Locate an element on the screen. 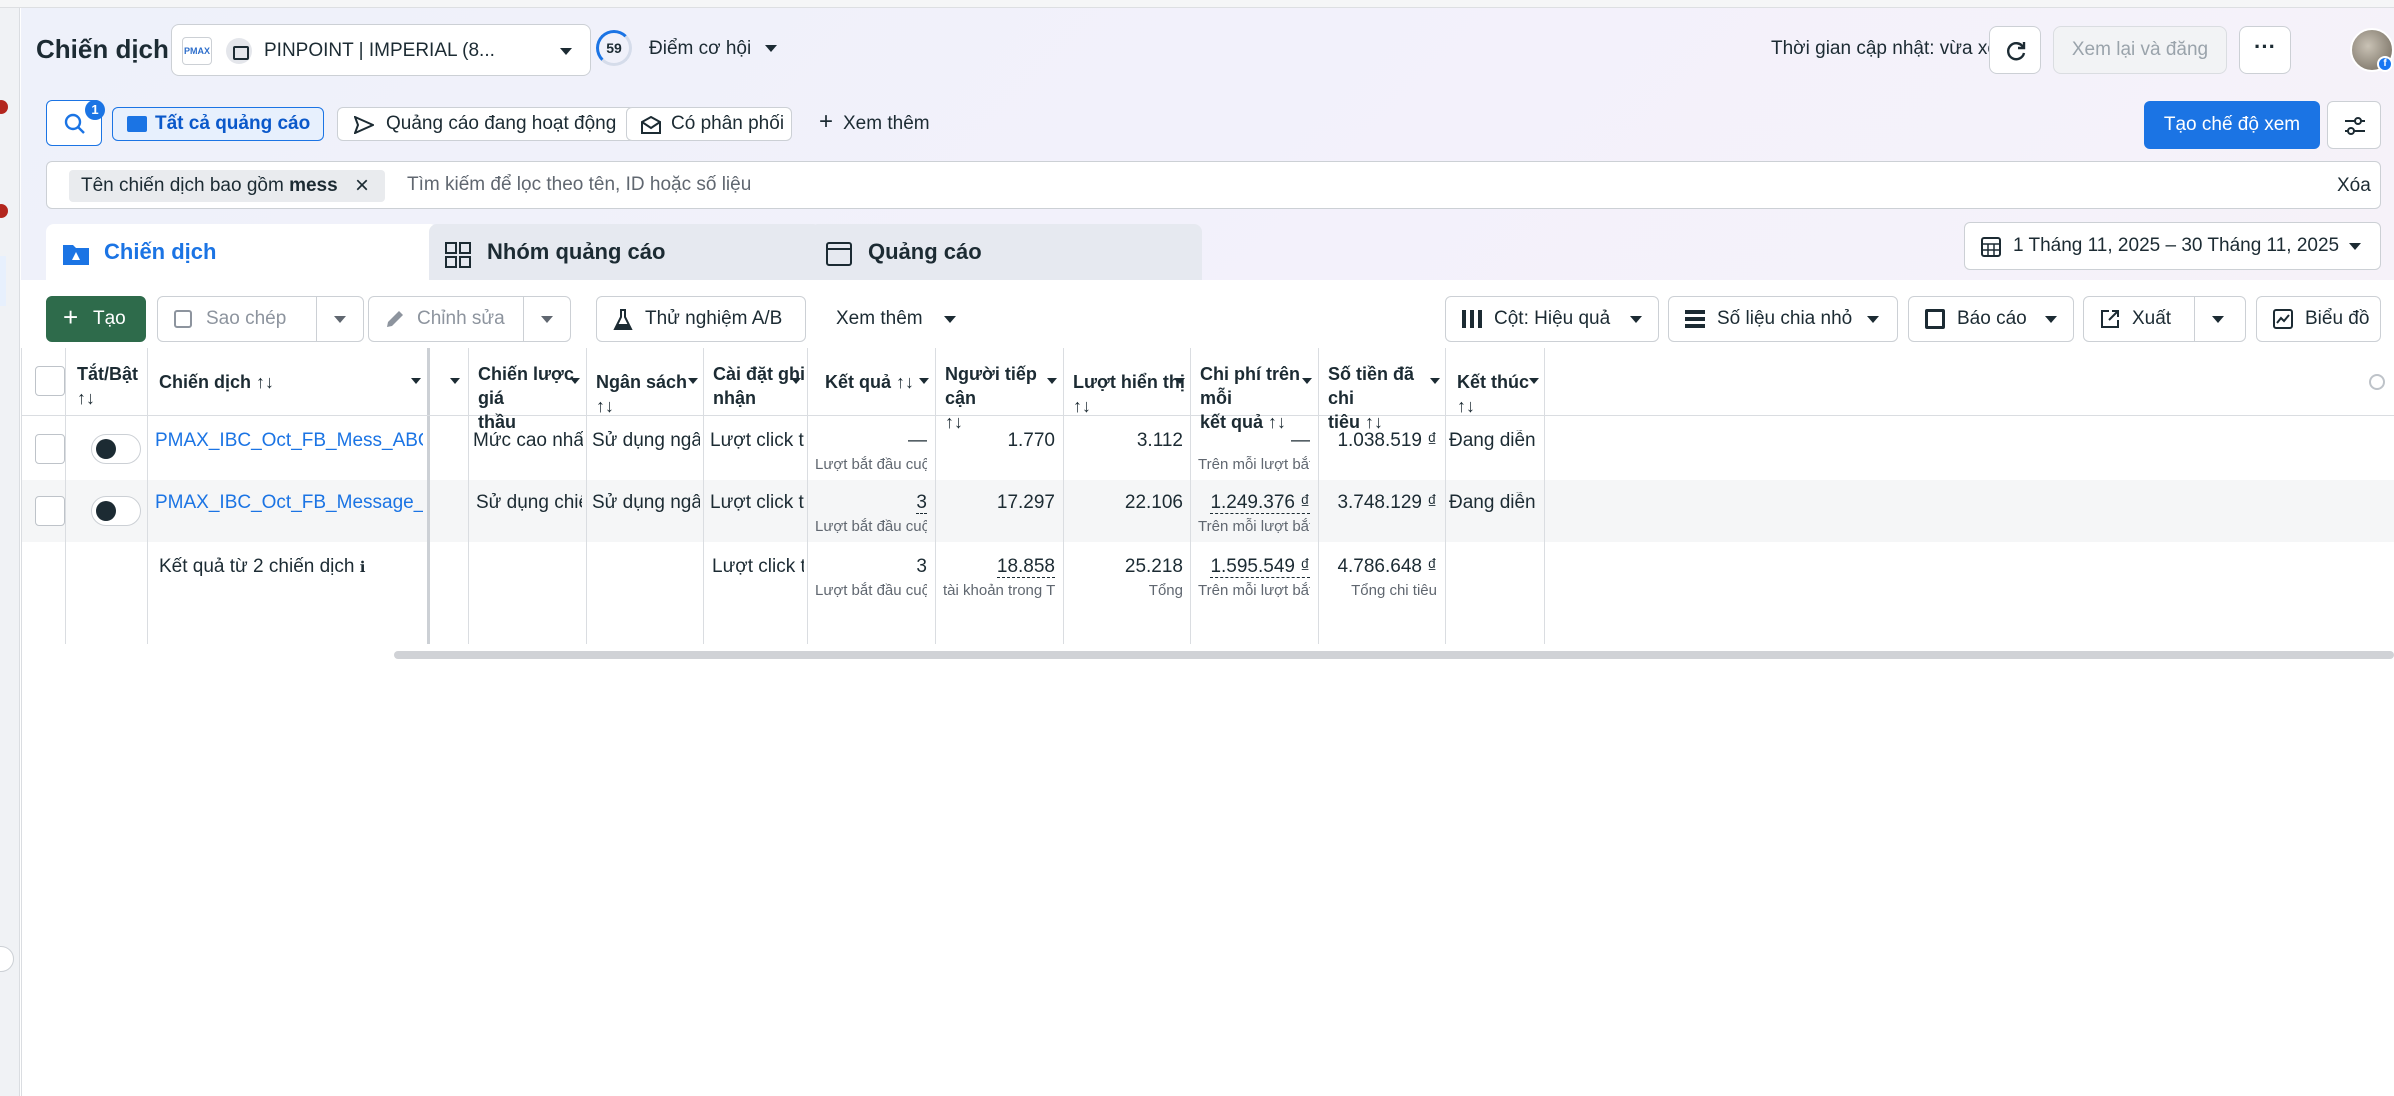 This screenshot has width=2394, height=1096. refresh-button is located at coordinates (2015, 50).